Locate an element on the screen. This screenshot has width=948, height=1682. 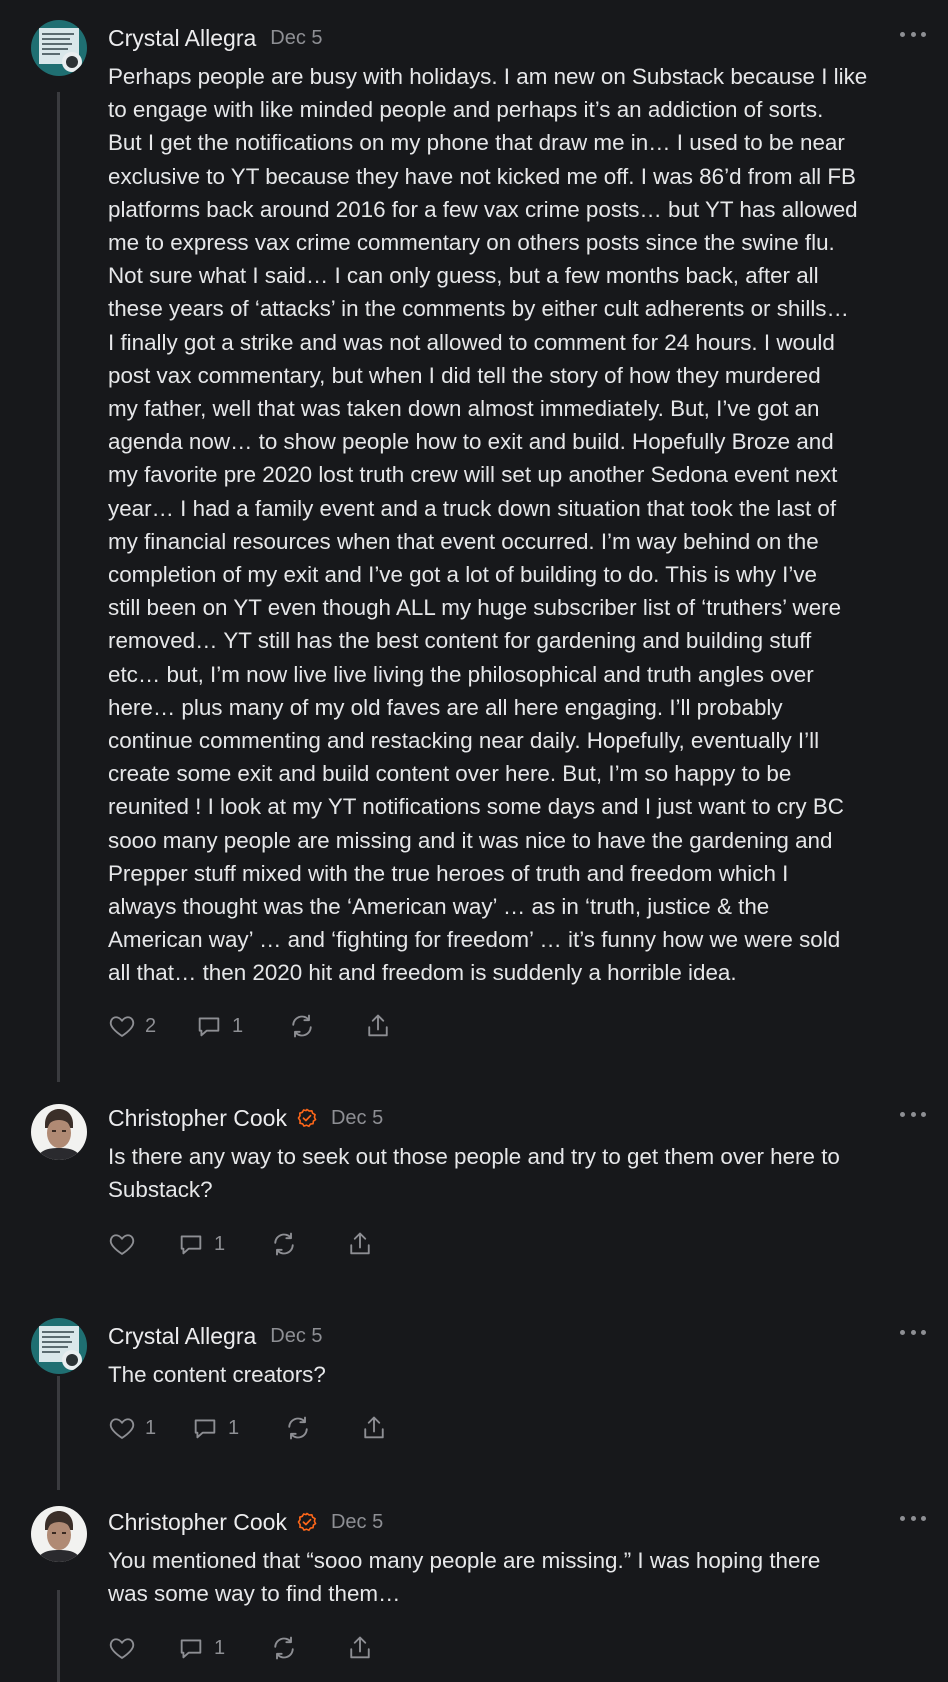
comment-actions: 2 1 is located at coordinates (256, 1026).